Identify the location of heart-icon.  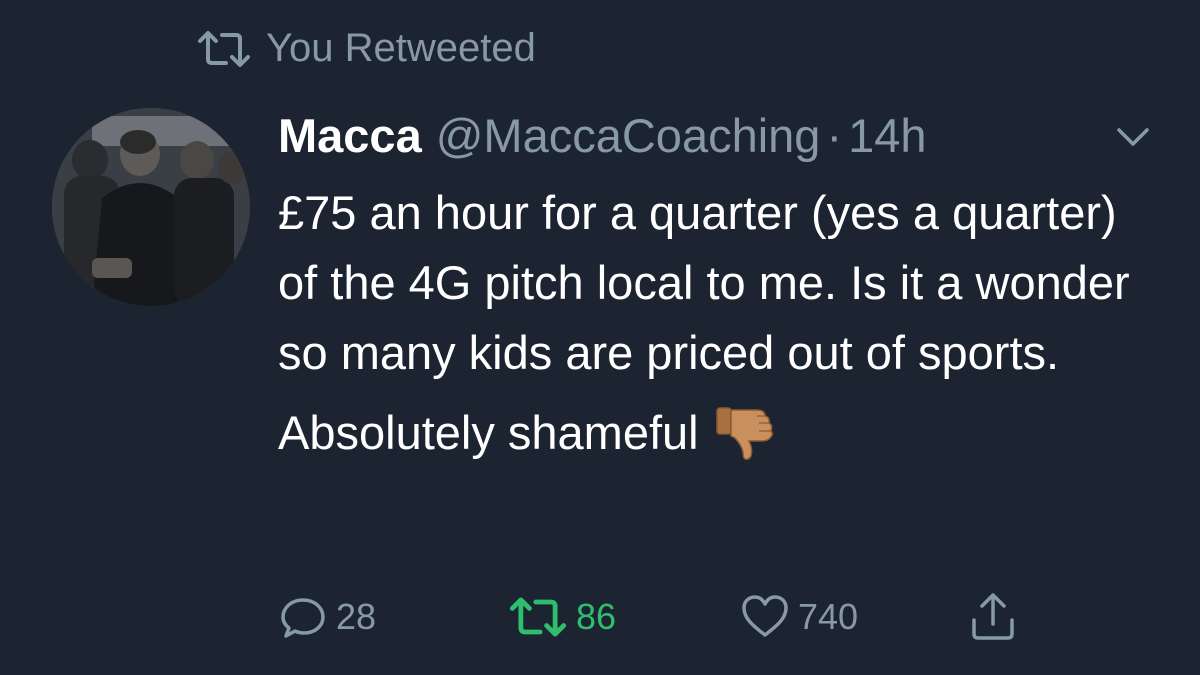
(765, 616).